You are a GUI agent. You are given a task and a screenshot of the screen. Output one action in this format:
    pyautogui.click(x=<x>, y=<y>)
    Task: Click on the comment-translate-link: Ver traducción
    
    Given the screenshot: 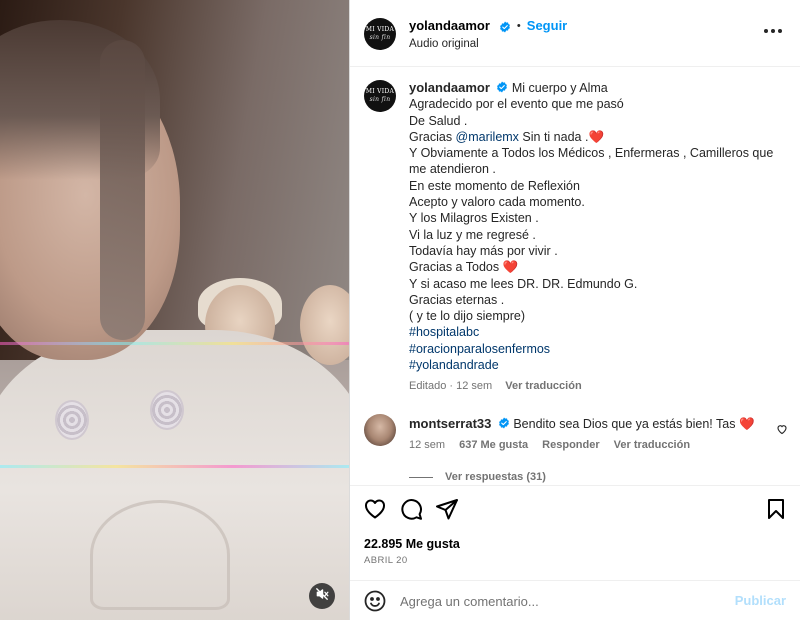 What is the action you would take?
    pyautogui.click(x=652, y=445)
    